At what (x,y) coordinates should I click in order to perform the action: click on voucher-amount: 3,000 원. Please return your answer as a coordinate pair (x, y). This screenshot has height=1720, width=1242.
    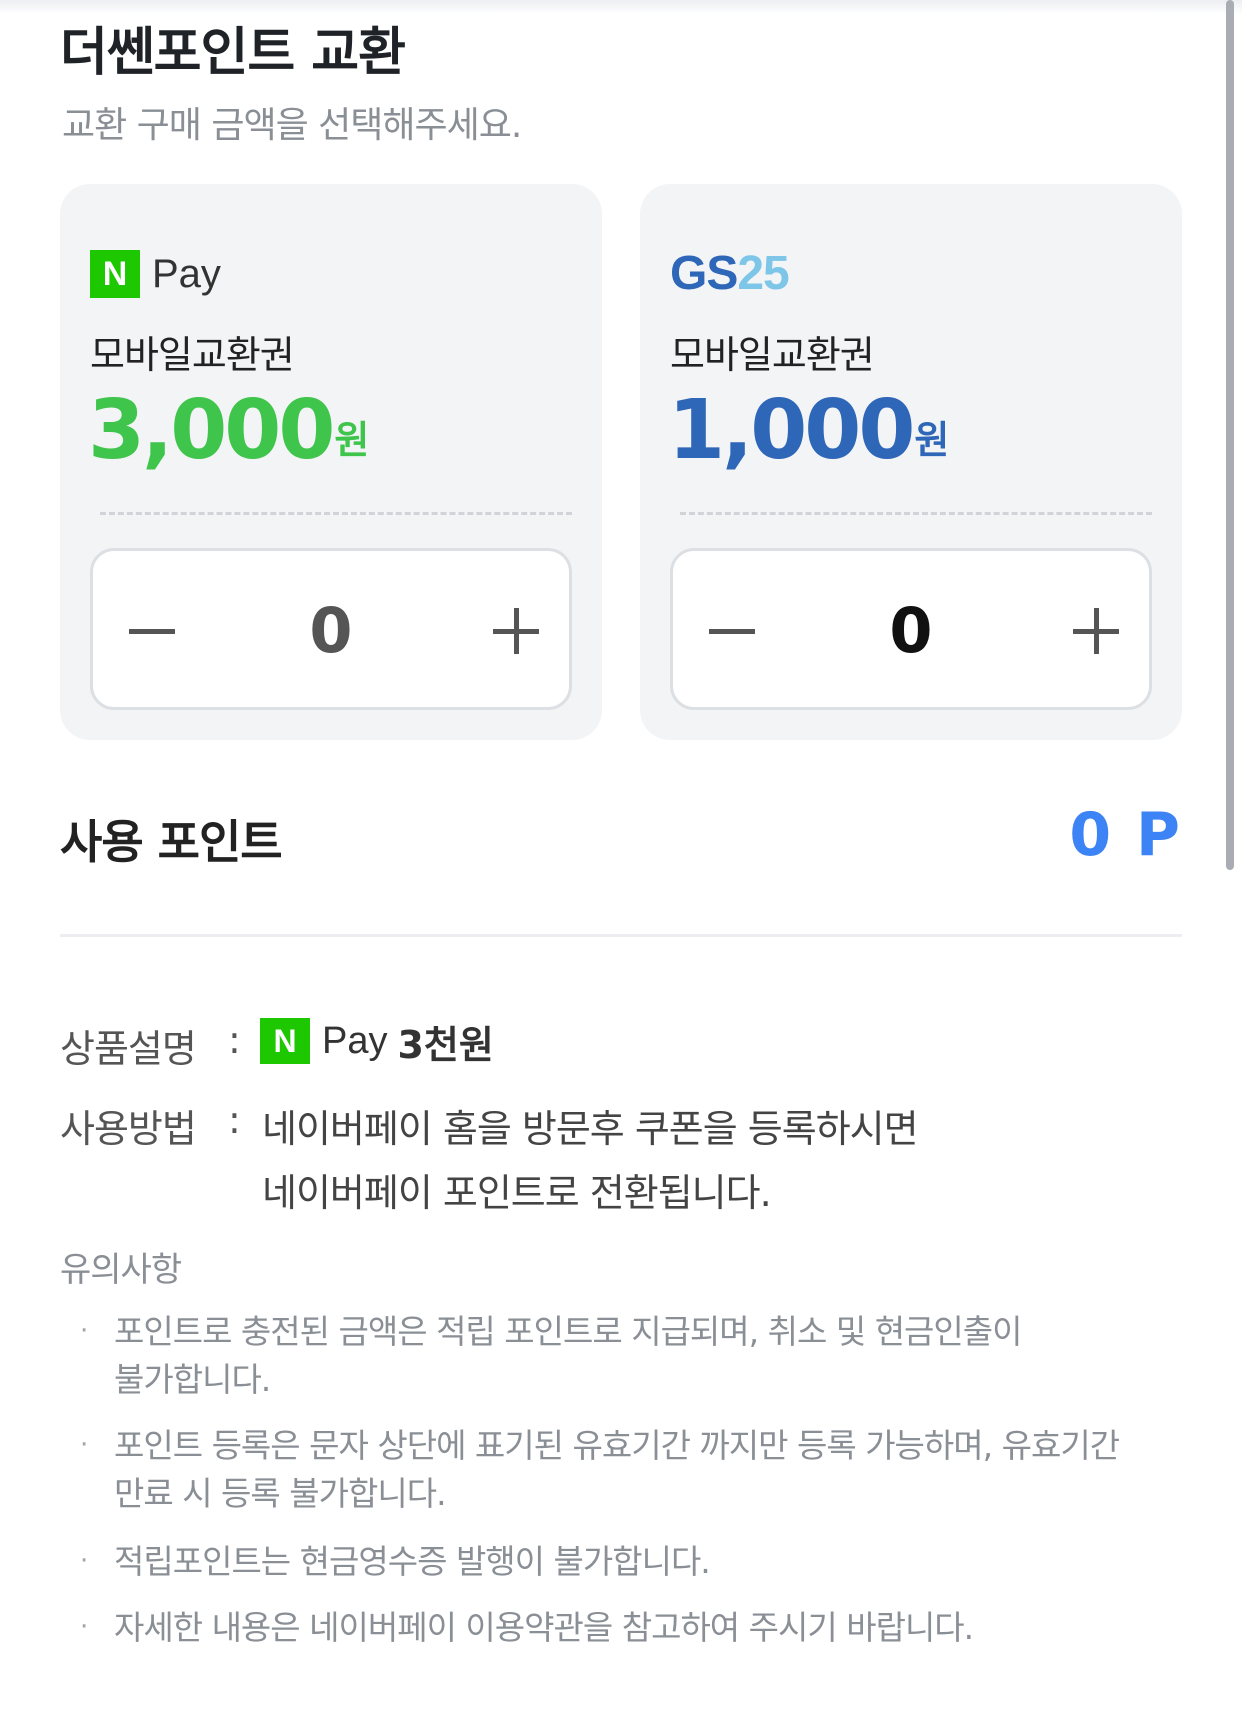
    Looking at the image, I should click on (228, 431).